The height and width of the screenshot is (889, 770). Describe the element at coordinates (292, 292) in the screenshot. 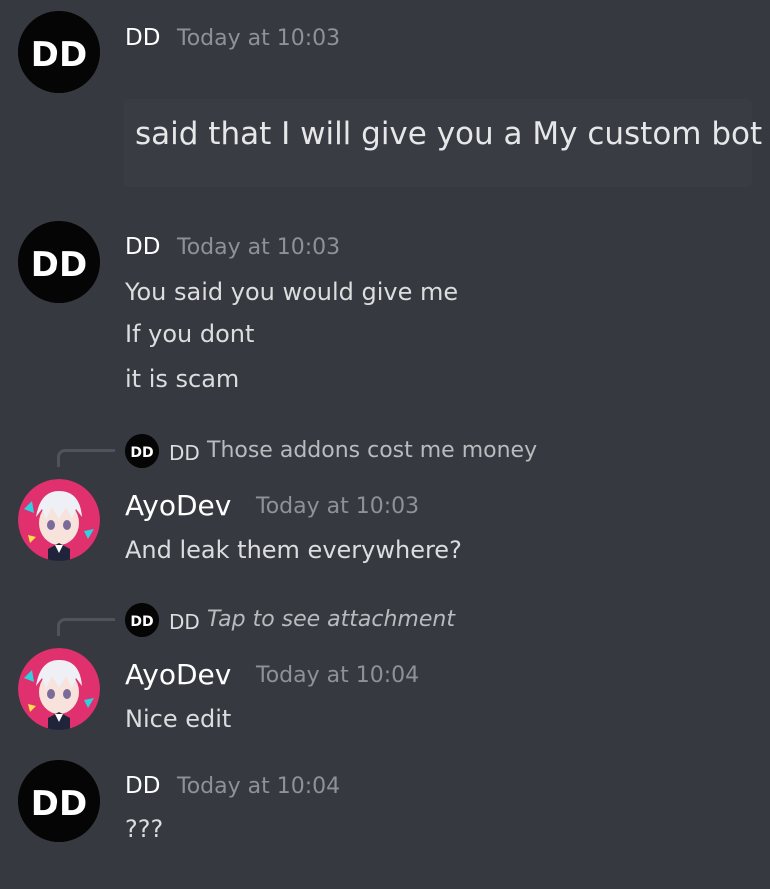

I see `message-text: You said you would give me` at that location.